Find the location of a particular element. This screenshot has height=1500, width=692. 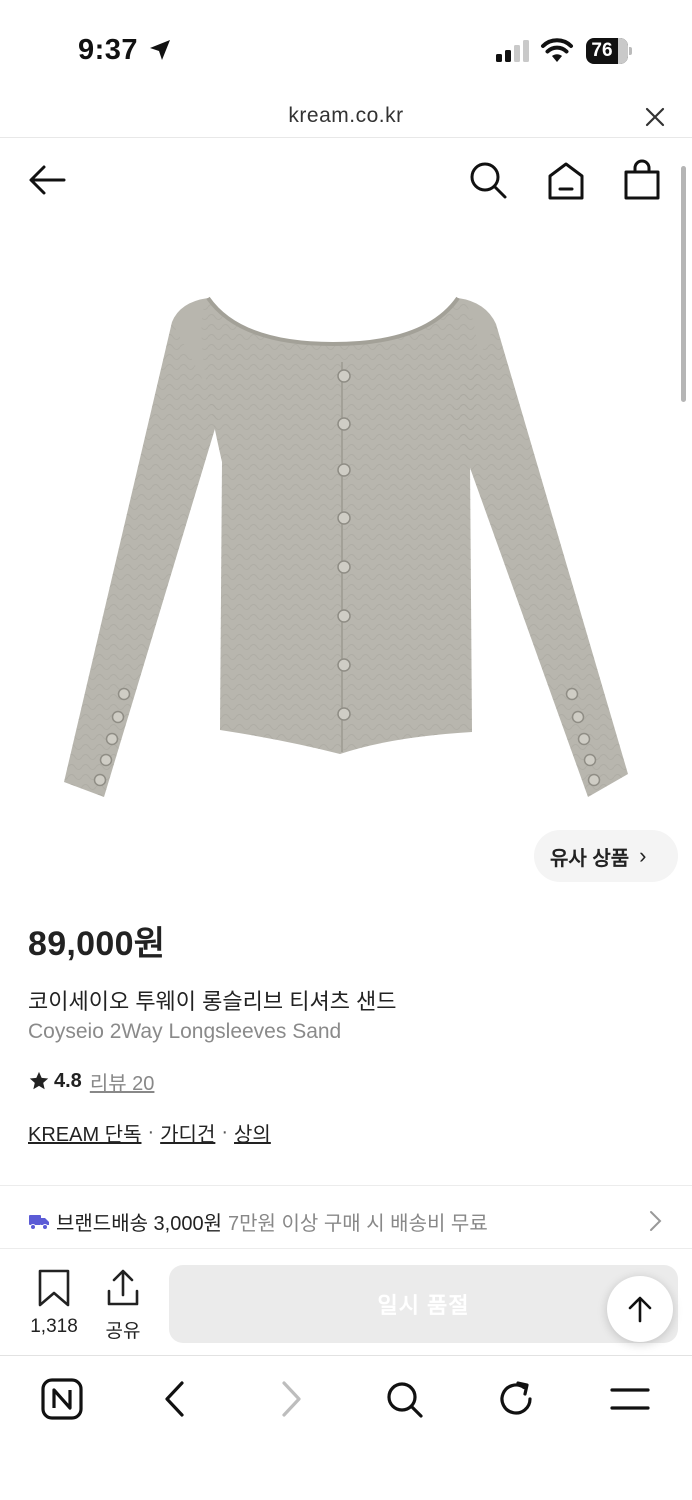

status-bar: 9:37 76 is located at coordinates (346, 50).